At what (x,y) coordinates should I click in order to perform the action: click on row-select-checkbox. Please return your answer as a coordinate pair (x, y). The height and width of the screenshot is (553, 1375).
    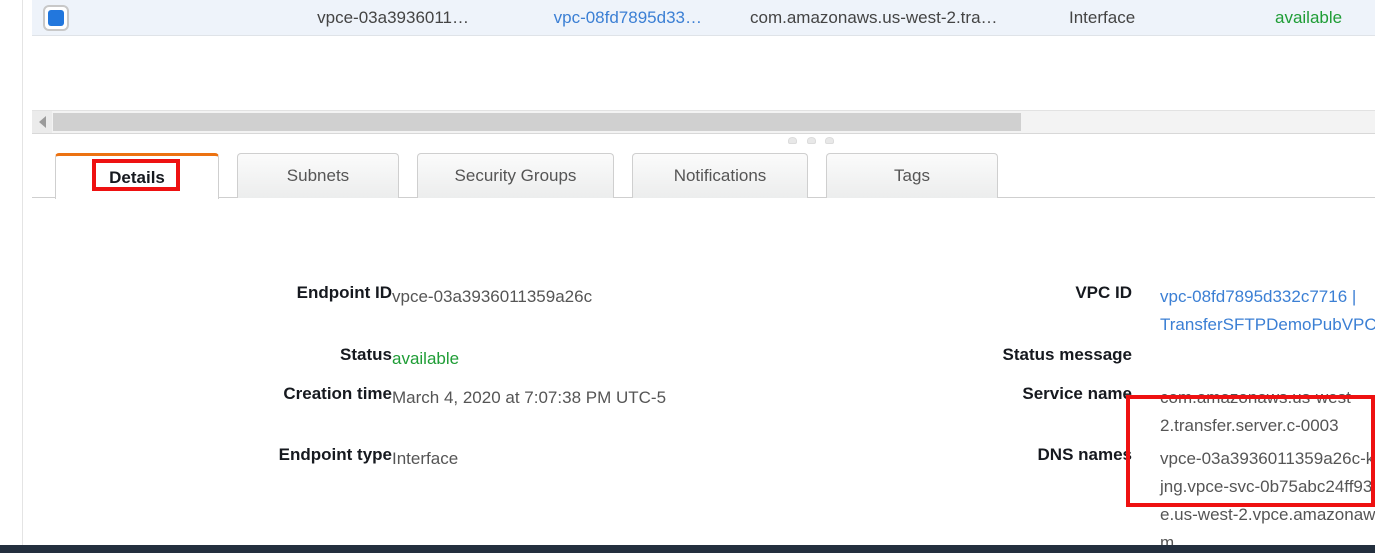
    Looking at the image, I should click on (56, 18).